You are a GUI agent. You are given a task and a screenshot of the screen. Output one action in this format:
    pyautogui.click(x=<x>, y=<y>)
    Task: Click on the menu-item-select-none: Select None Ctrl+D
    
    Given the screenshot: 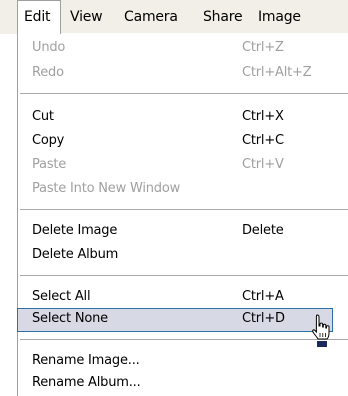 What is the action you would take?
    pyautogui.click(x=175, y=320)
    